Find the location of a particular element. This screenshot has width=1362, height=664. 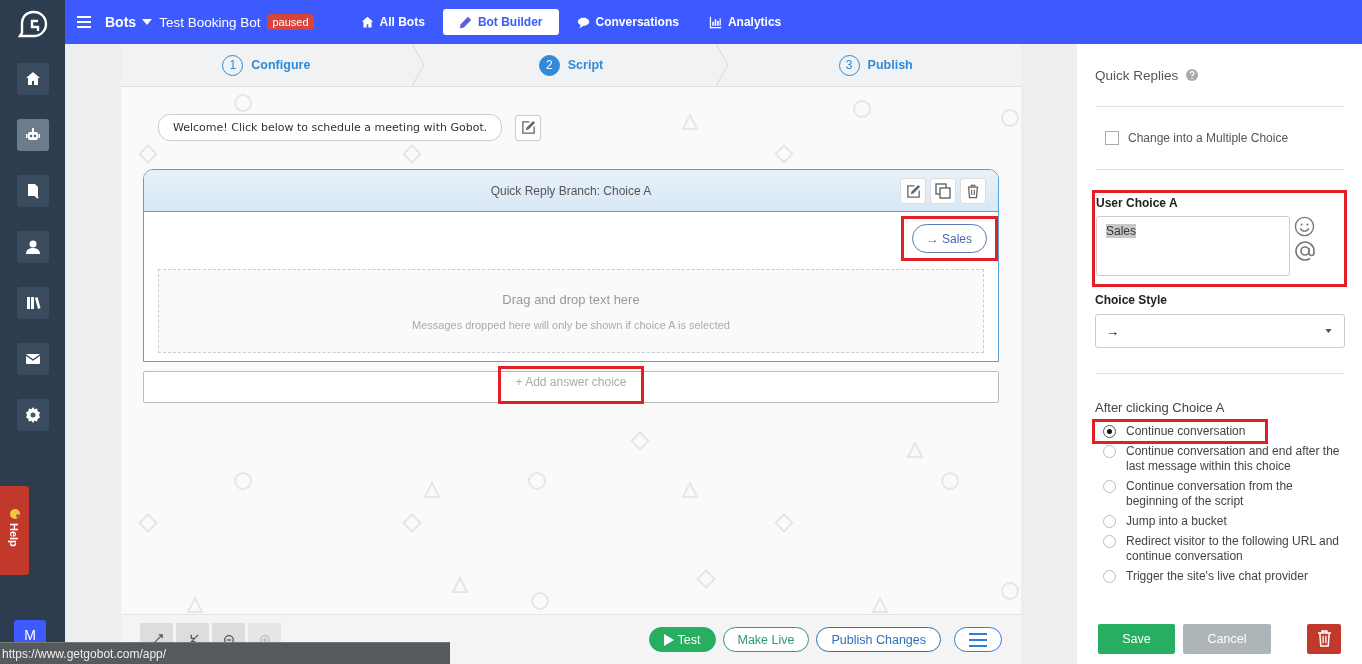

radio-option: Continue conversation from the beginning of the script is located at coordinates (1222, 494).